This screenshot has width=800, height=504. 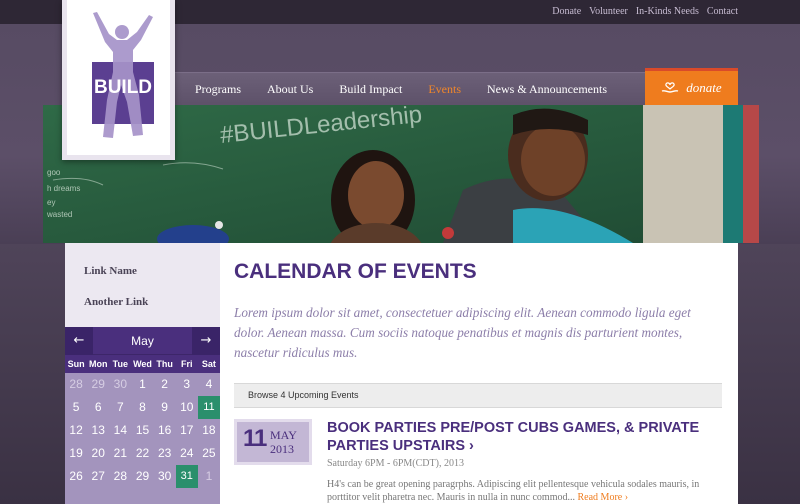 I want to click on upcoming-events-bar: Browse 4 Upcoming Events, so click(x=478, y=395).